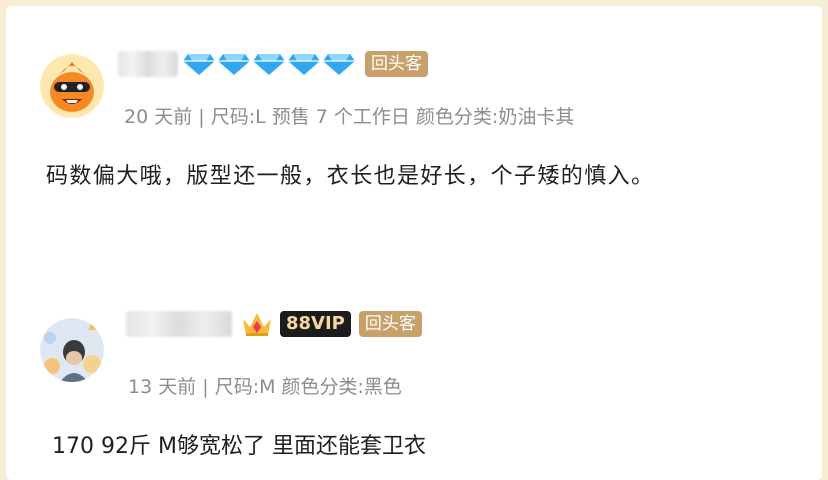 Image resolution: width=828 pixels, height=480 pixels. I want to click on mascot-avatar-icon, so click(72, 86).